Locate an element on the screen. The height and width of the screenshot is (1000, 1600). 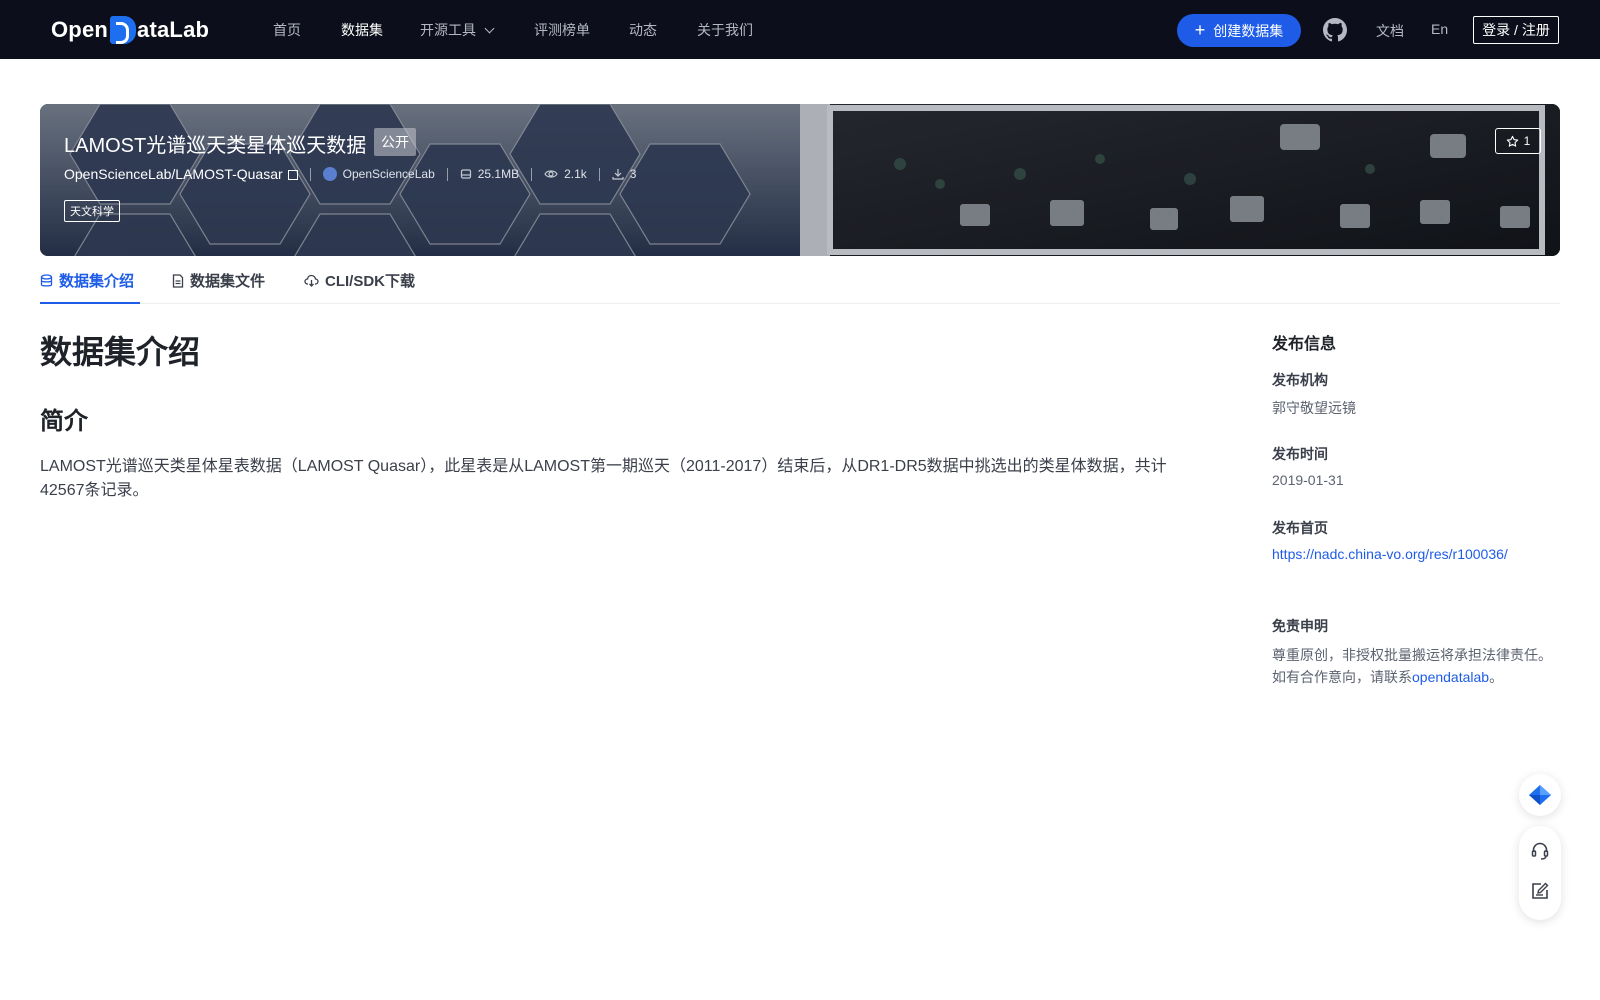
github-icon is located at coordinates (1335, 30).